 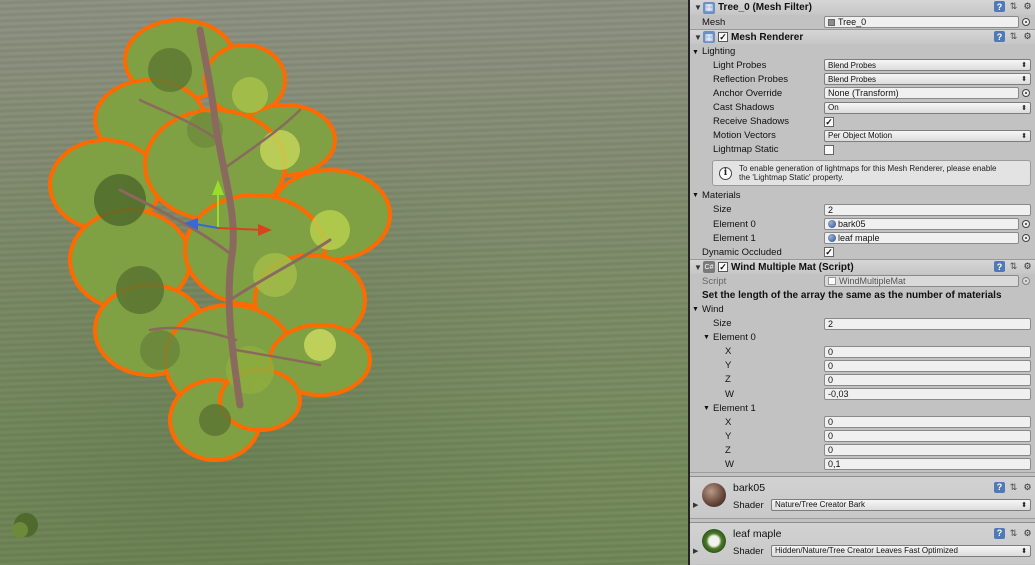 I want to click on wind-size-row: Size 2, so click(x=862, y=324).